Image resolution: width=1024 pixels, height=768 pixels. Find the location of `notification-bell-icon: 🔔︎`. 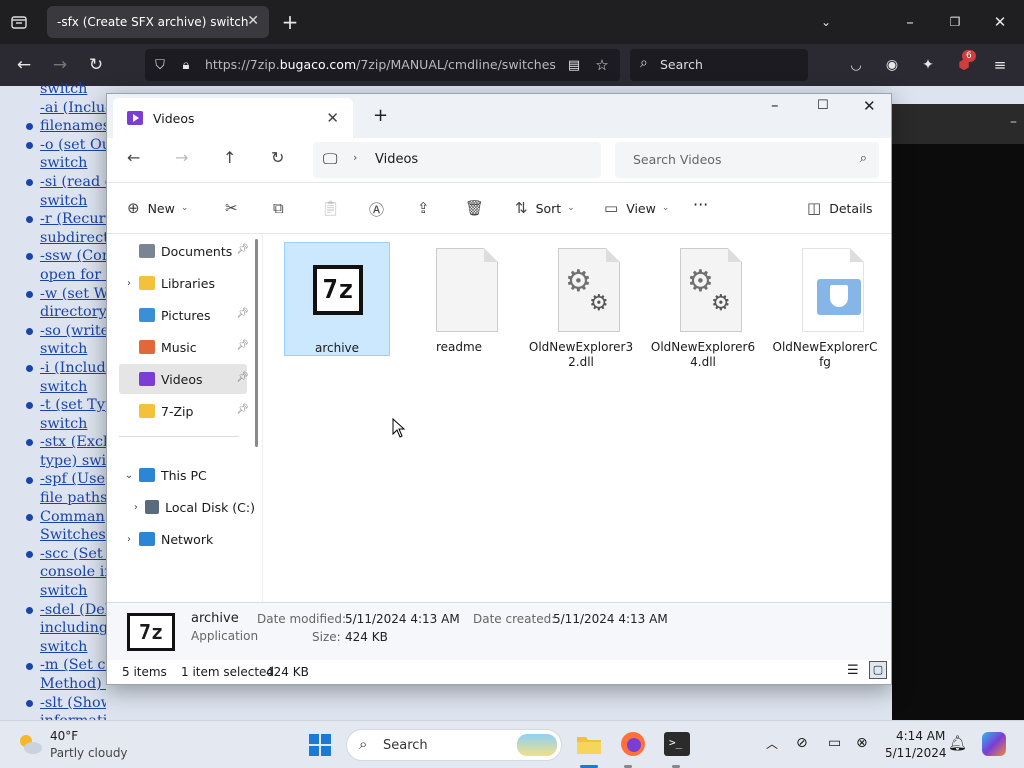

notification-bell-icon: 🔔︎ is located at coordinates (957, 743).